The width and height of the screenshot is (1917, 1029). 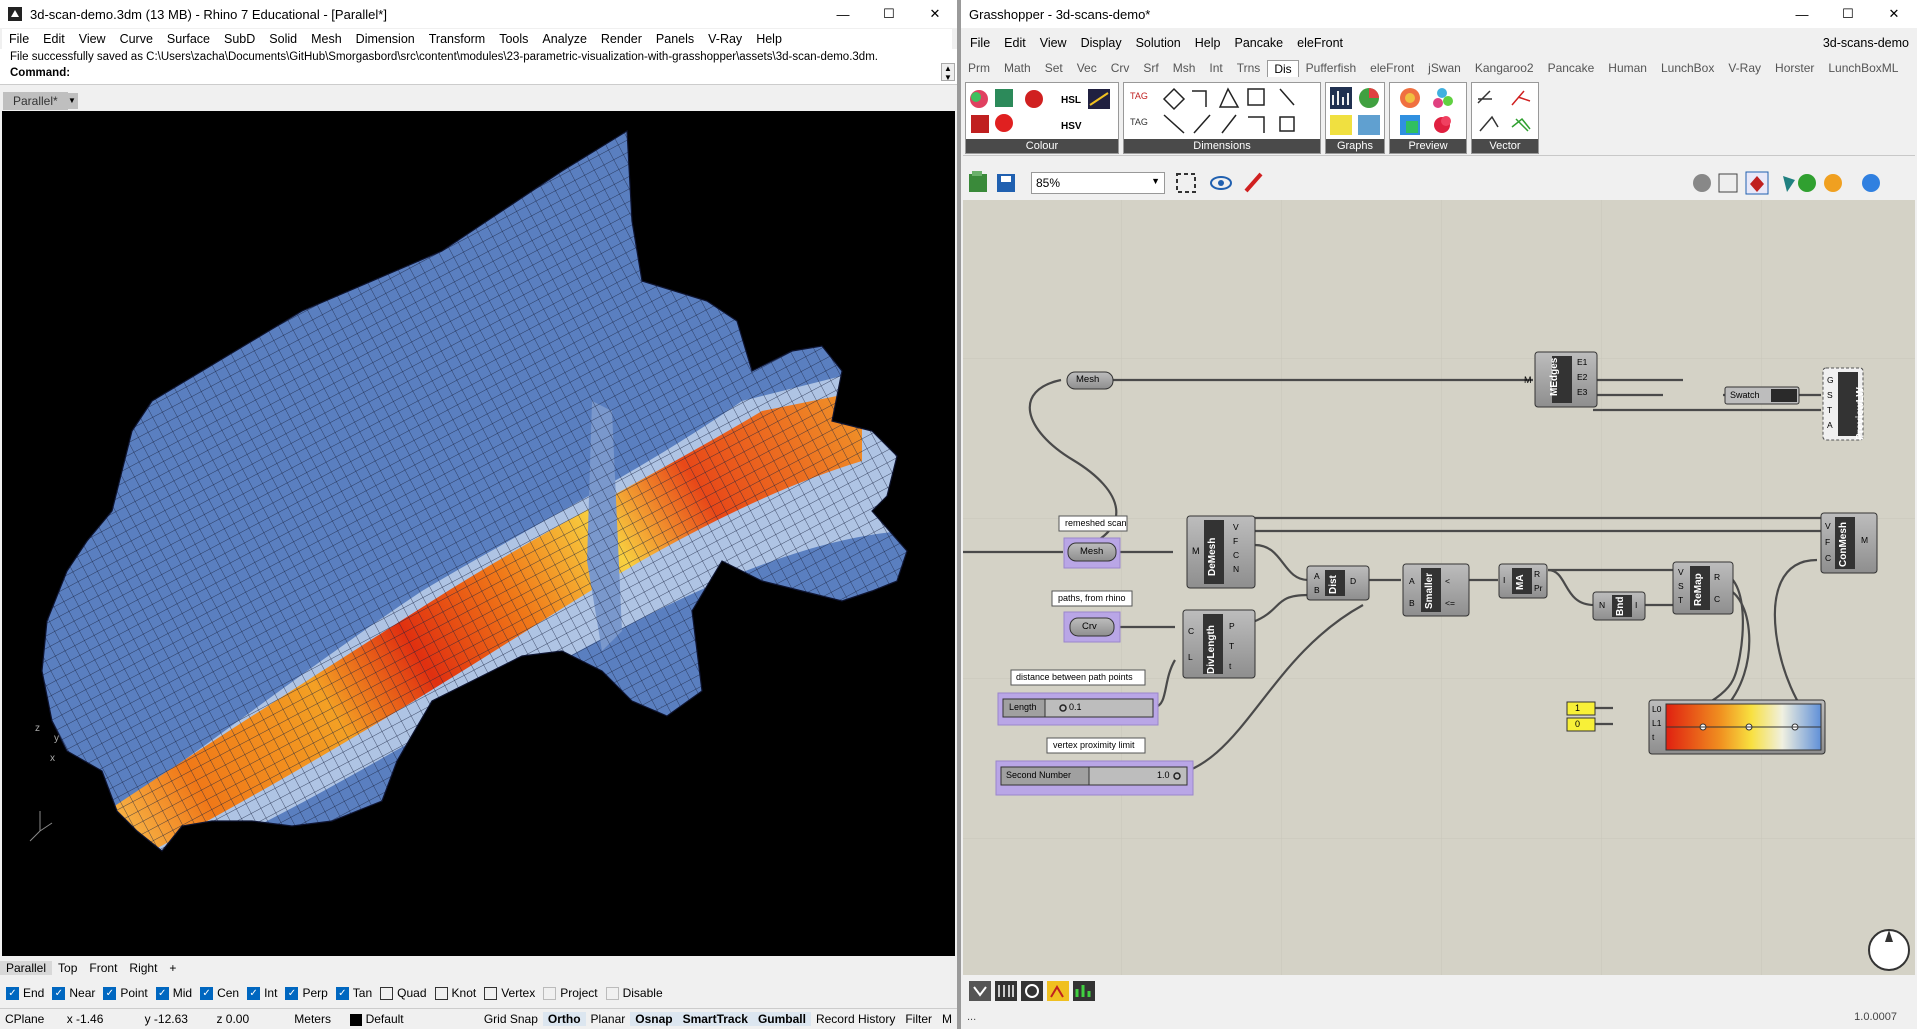 What do you see at coordinates (769, 39) in the screenshot?
I see `menu-item-help: Help` at bounding box center [769, 39].